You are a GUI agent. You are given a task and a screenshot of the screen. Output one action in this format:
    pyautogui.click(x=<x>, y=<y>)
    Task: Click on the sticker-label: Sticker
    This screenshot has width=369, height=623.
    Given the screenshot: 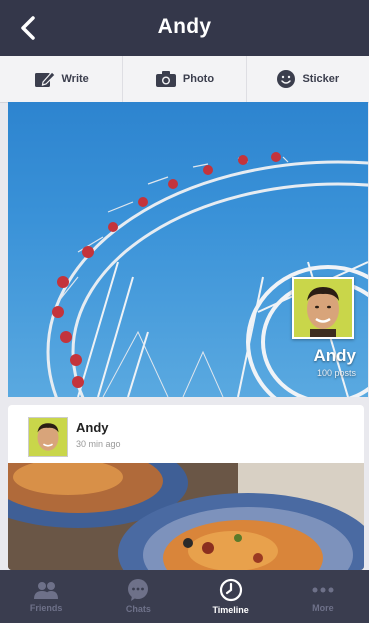 What is the action you would take?
    pyautogui.click(x=321, y=79)
    